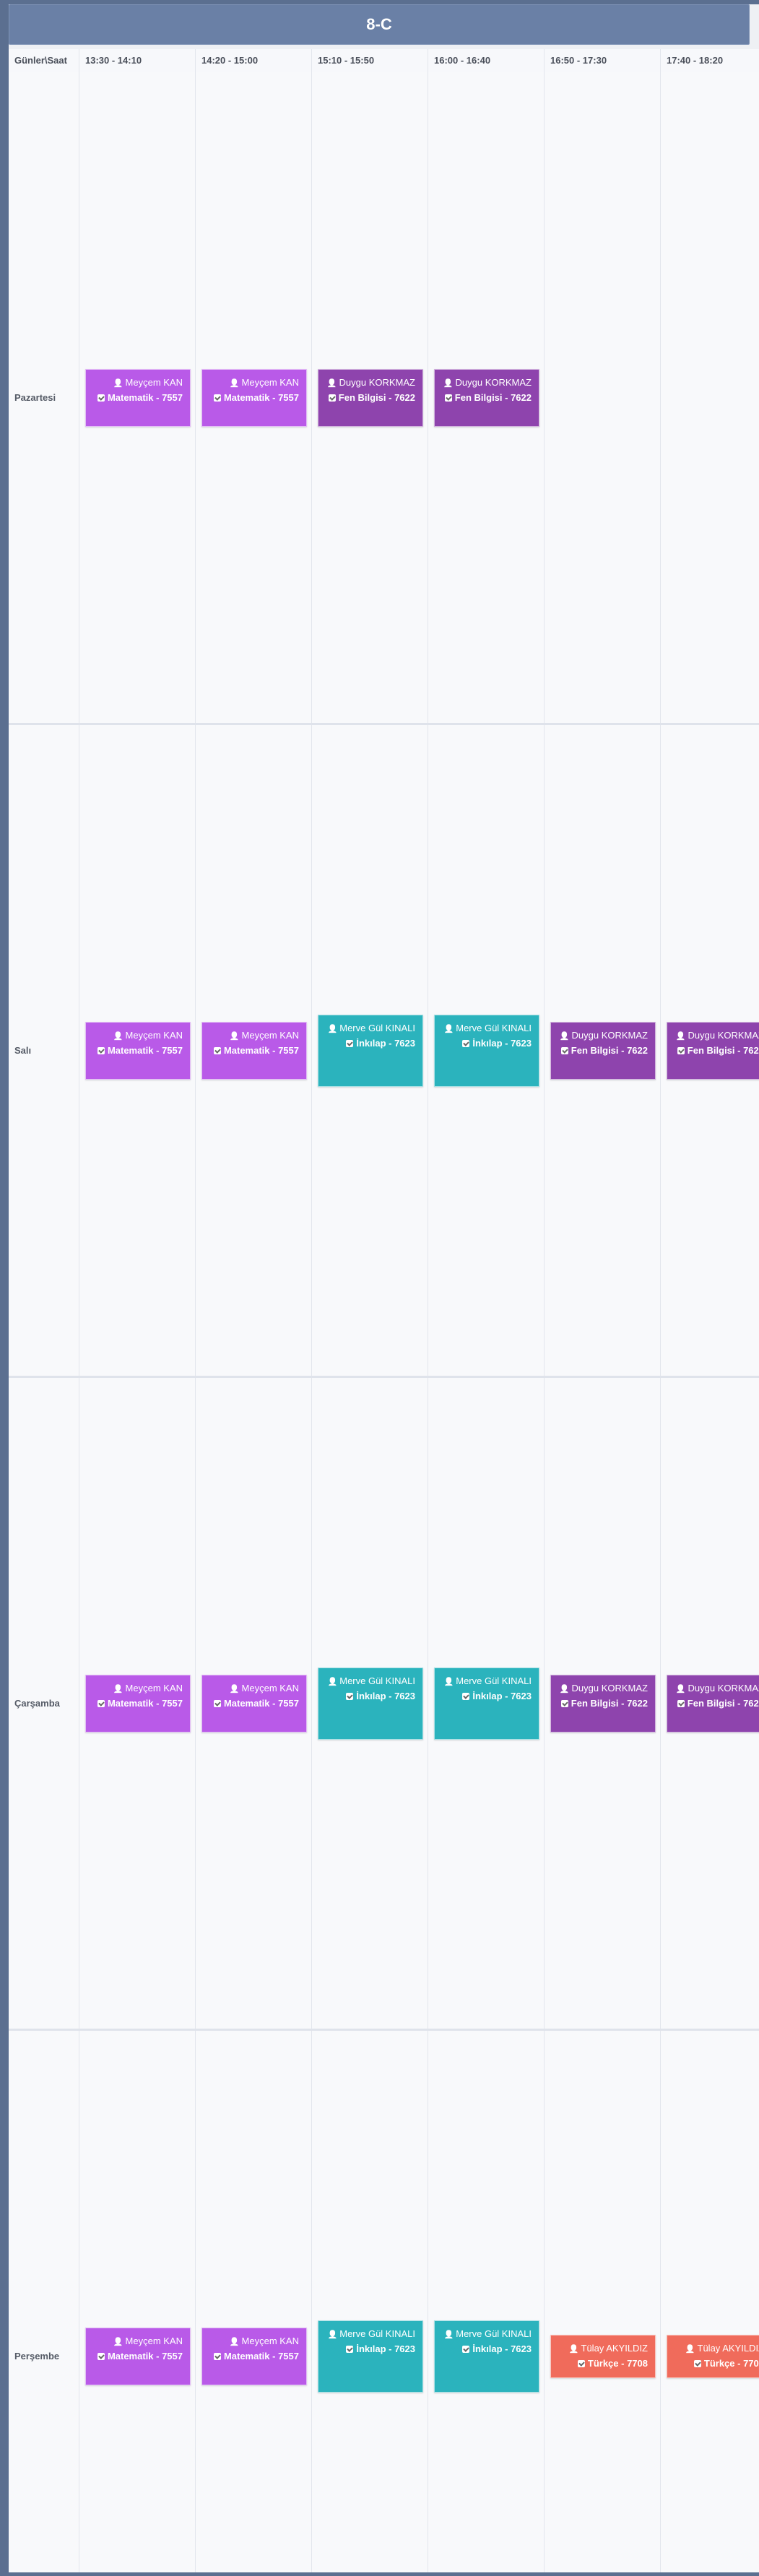 The image size is (759, 2576). Describe the element at coordinates (487, 60) in the screenshot. I see `header-time-slot: 16:00 - 16:40` at that location.